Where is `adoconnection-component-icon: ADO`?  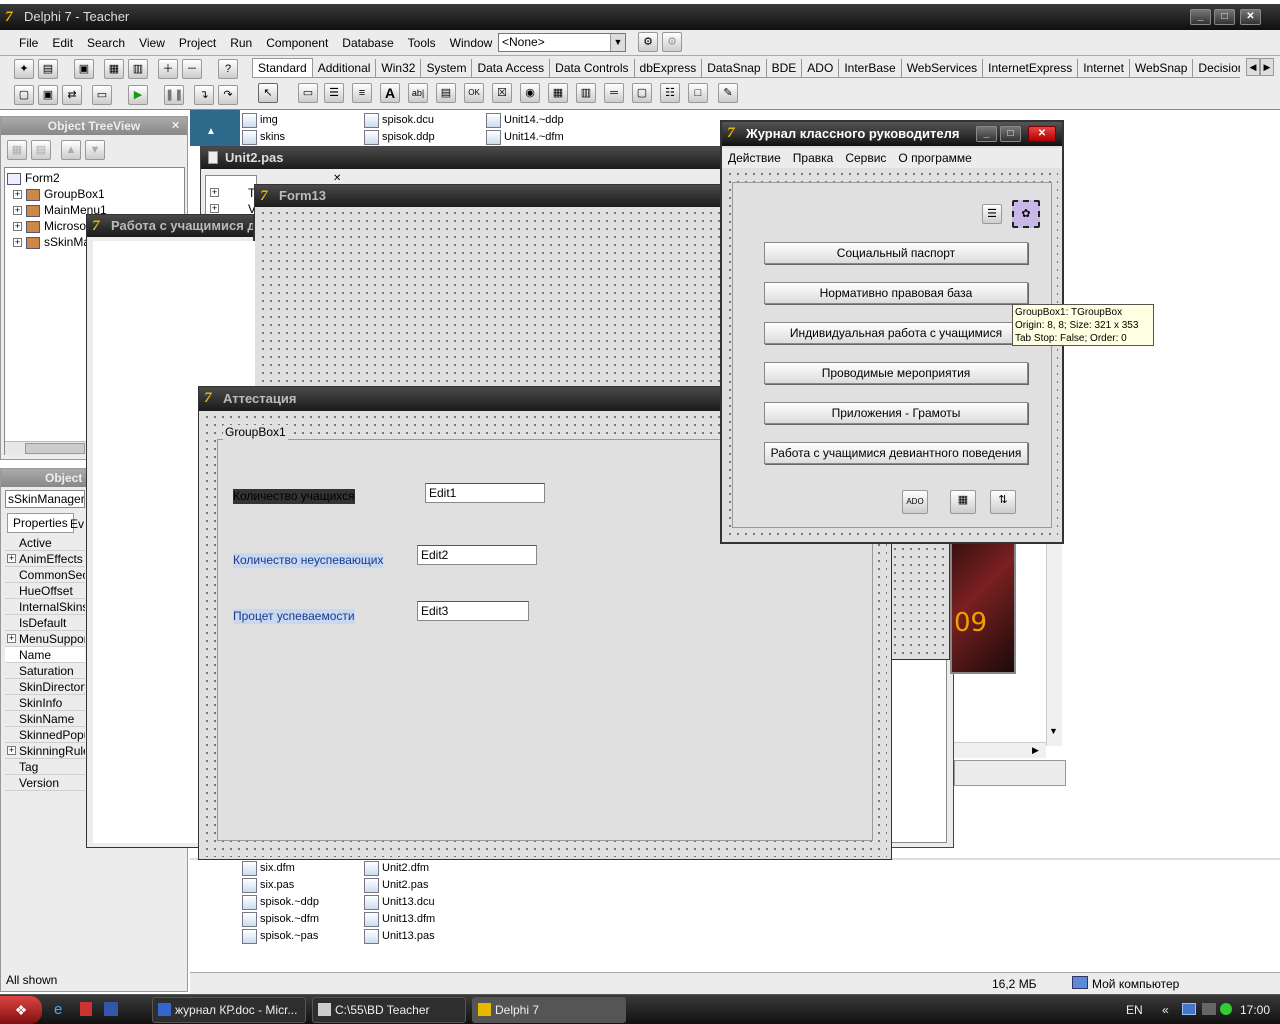
adoconnection-component-icon: ADO is located at coordinates (915, 502).